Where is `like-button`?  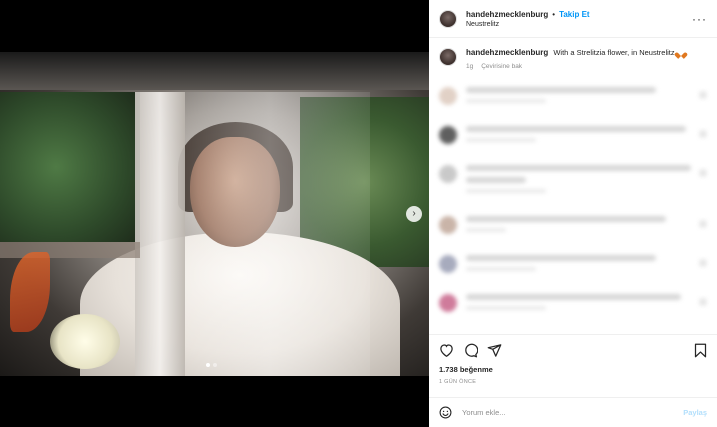 like-button is located at coordinates (446, 350).